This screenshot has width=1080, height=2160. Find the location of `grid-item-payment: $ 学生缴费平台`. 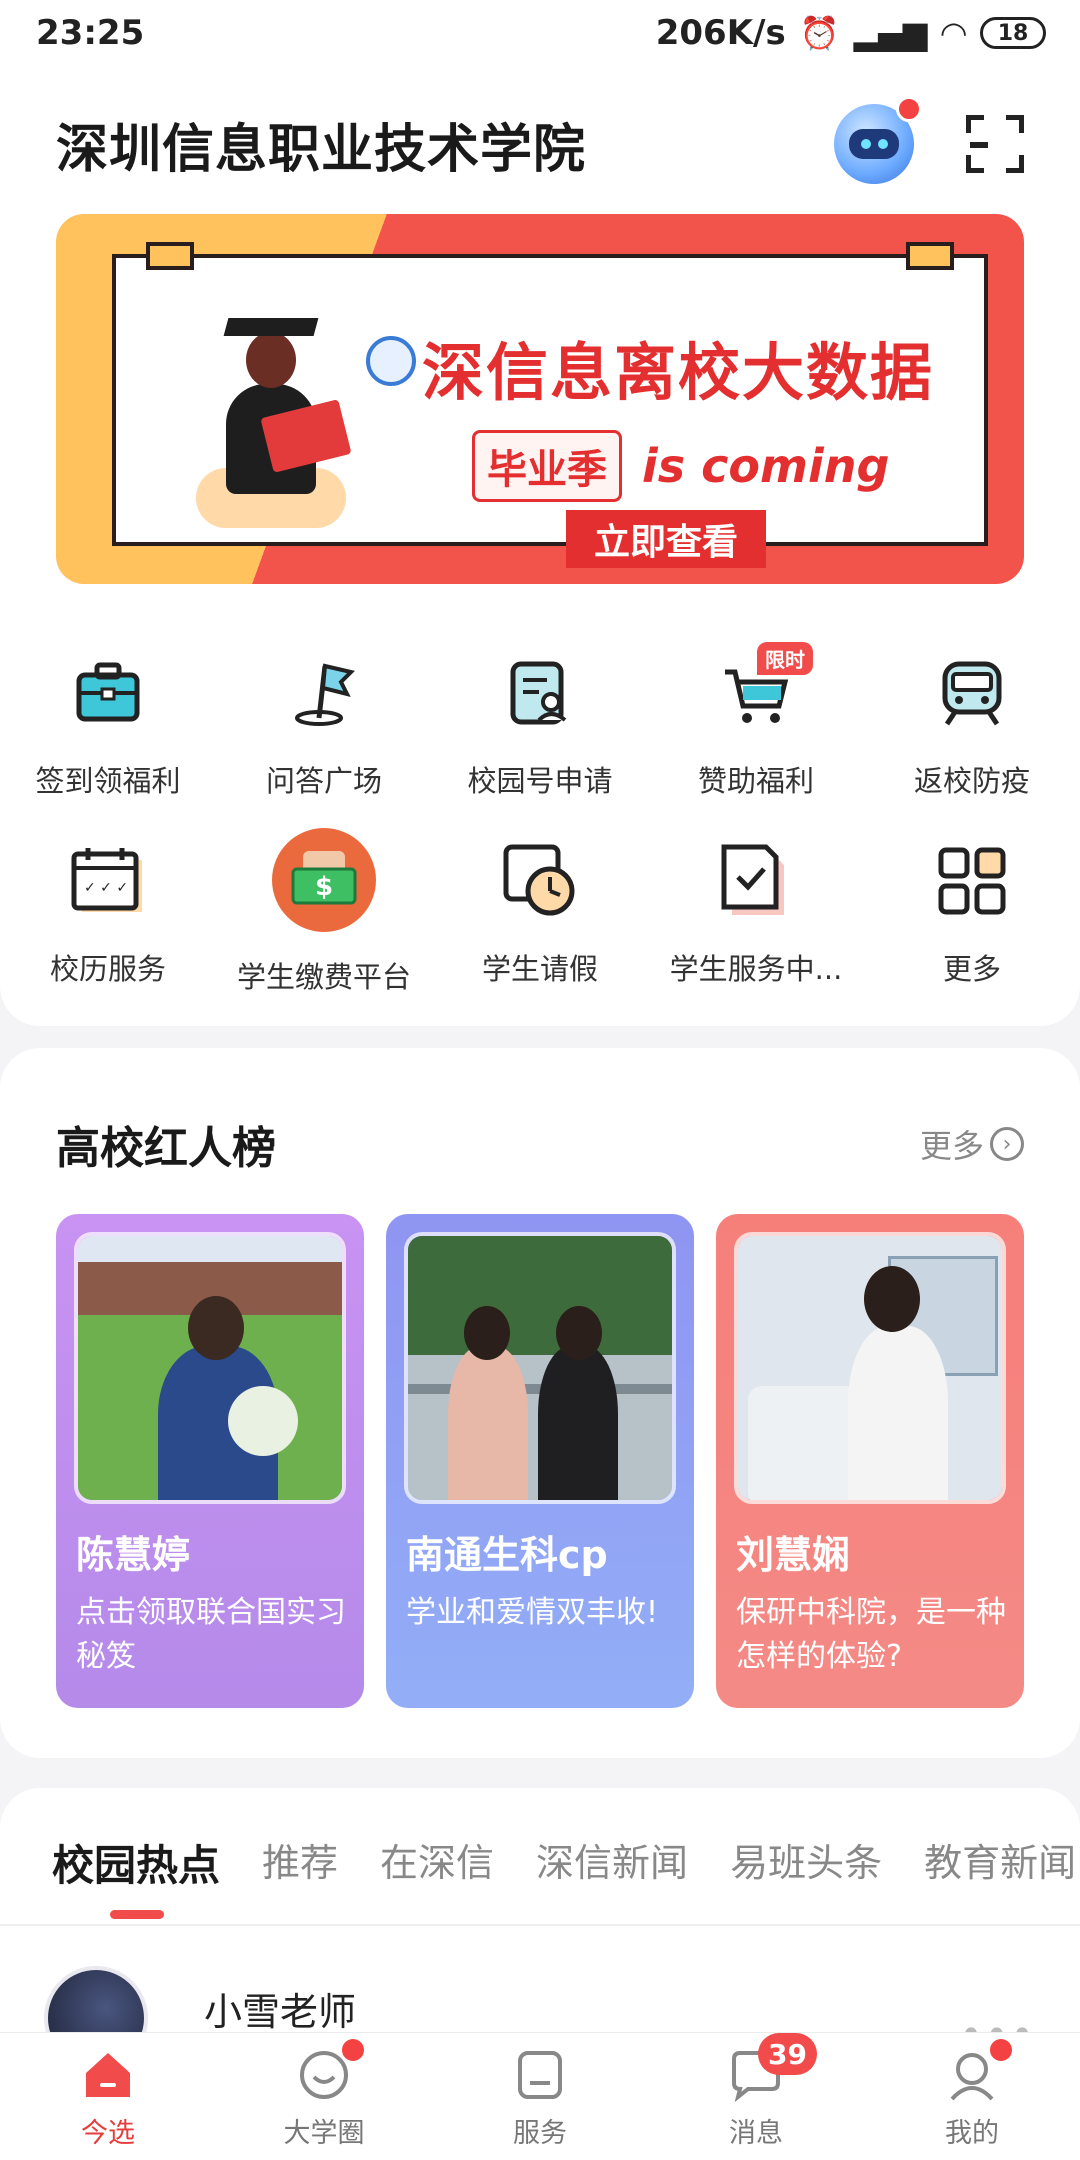

grid-item-payment: $ 学生缴费平台 is located at coordinates (324, 902).